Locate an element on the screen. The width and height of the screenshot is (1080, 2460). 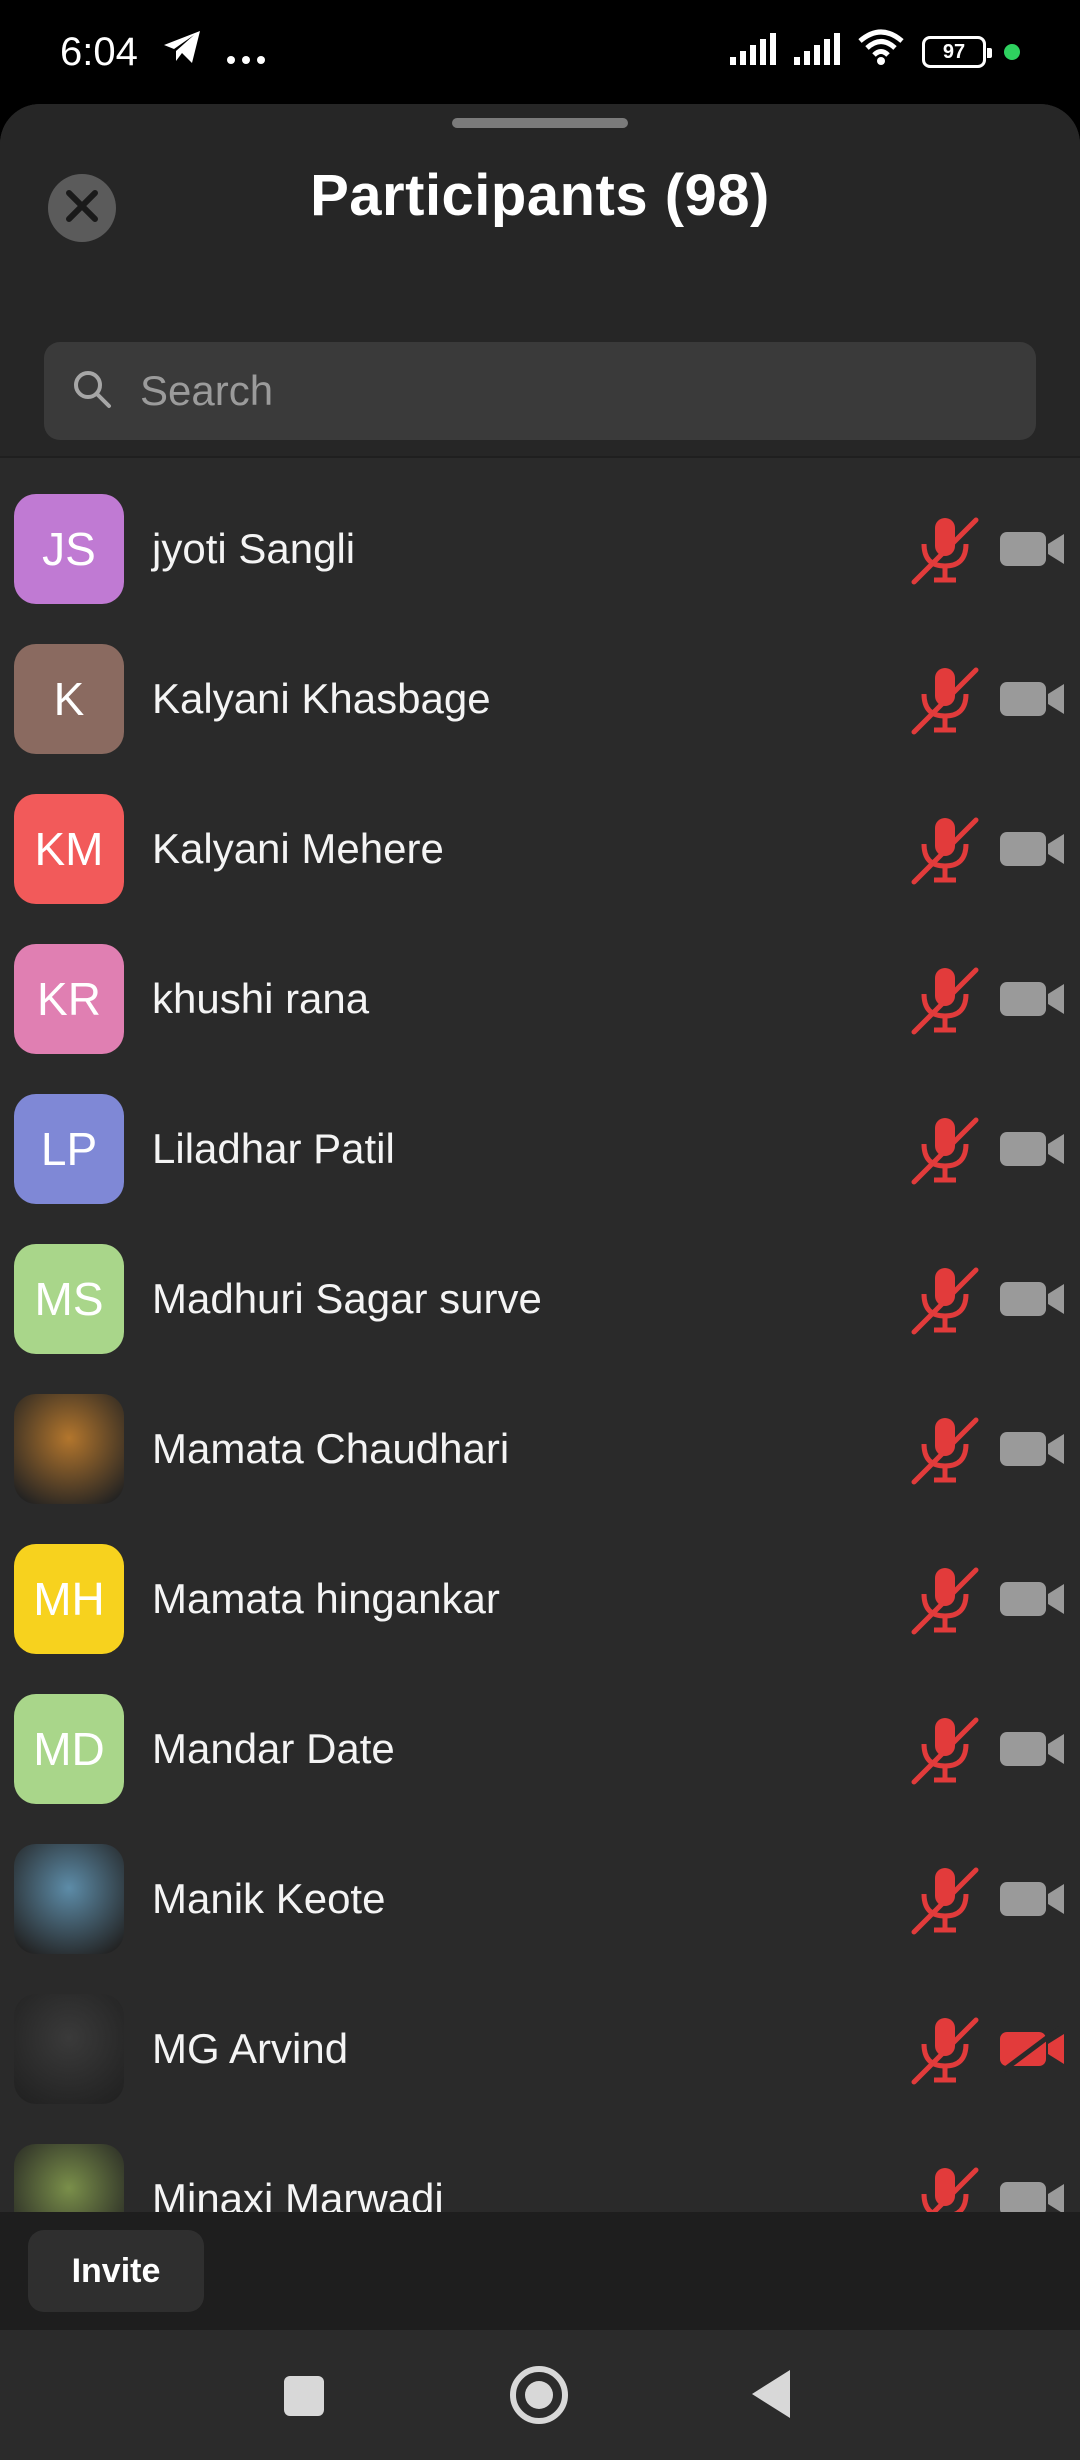
system-nav-bar is located at coordinates (540, 2395).